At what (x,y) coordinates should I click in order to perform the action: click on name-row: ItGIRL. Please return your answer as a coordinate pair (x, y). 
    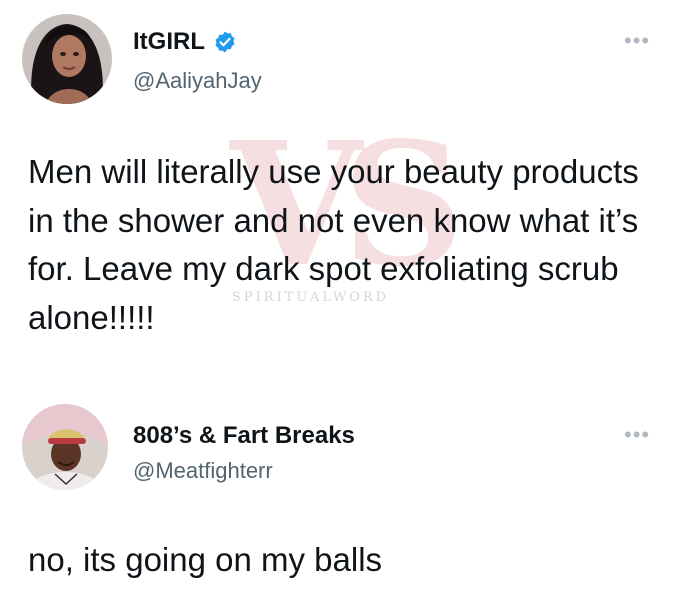
    Looking at the image, I should click on (185, 42).